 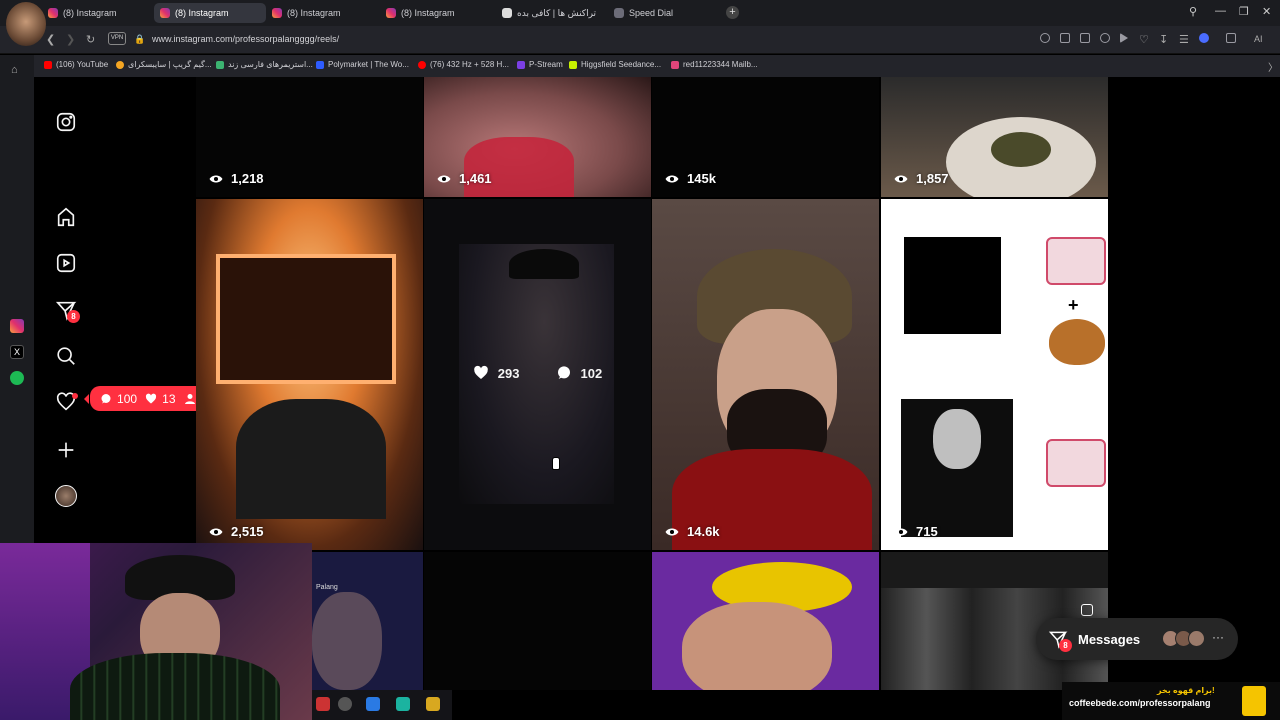 I want to click on reload-icon: ↻, so click(x=90, y=39).